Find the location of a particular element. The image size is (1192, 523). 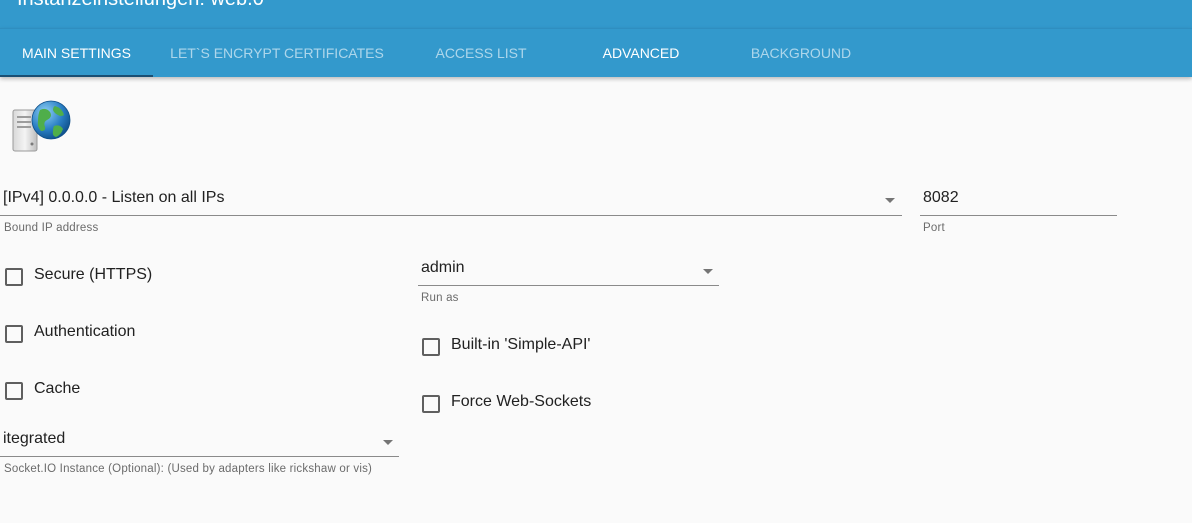

run-as-select: admin is located at coordinates (568, 272).